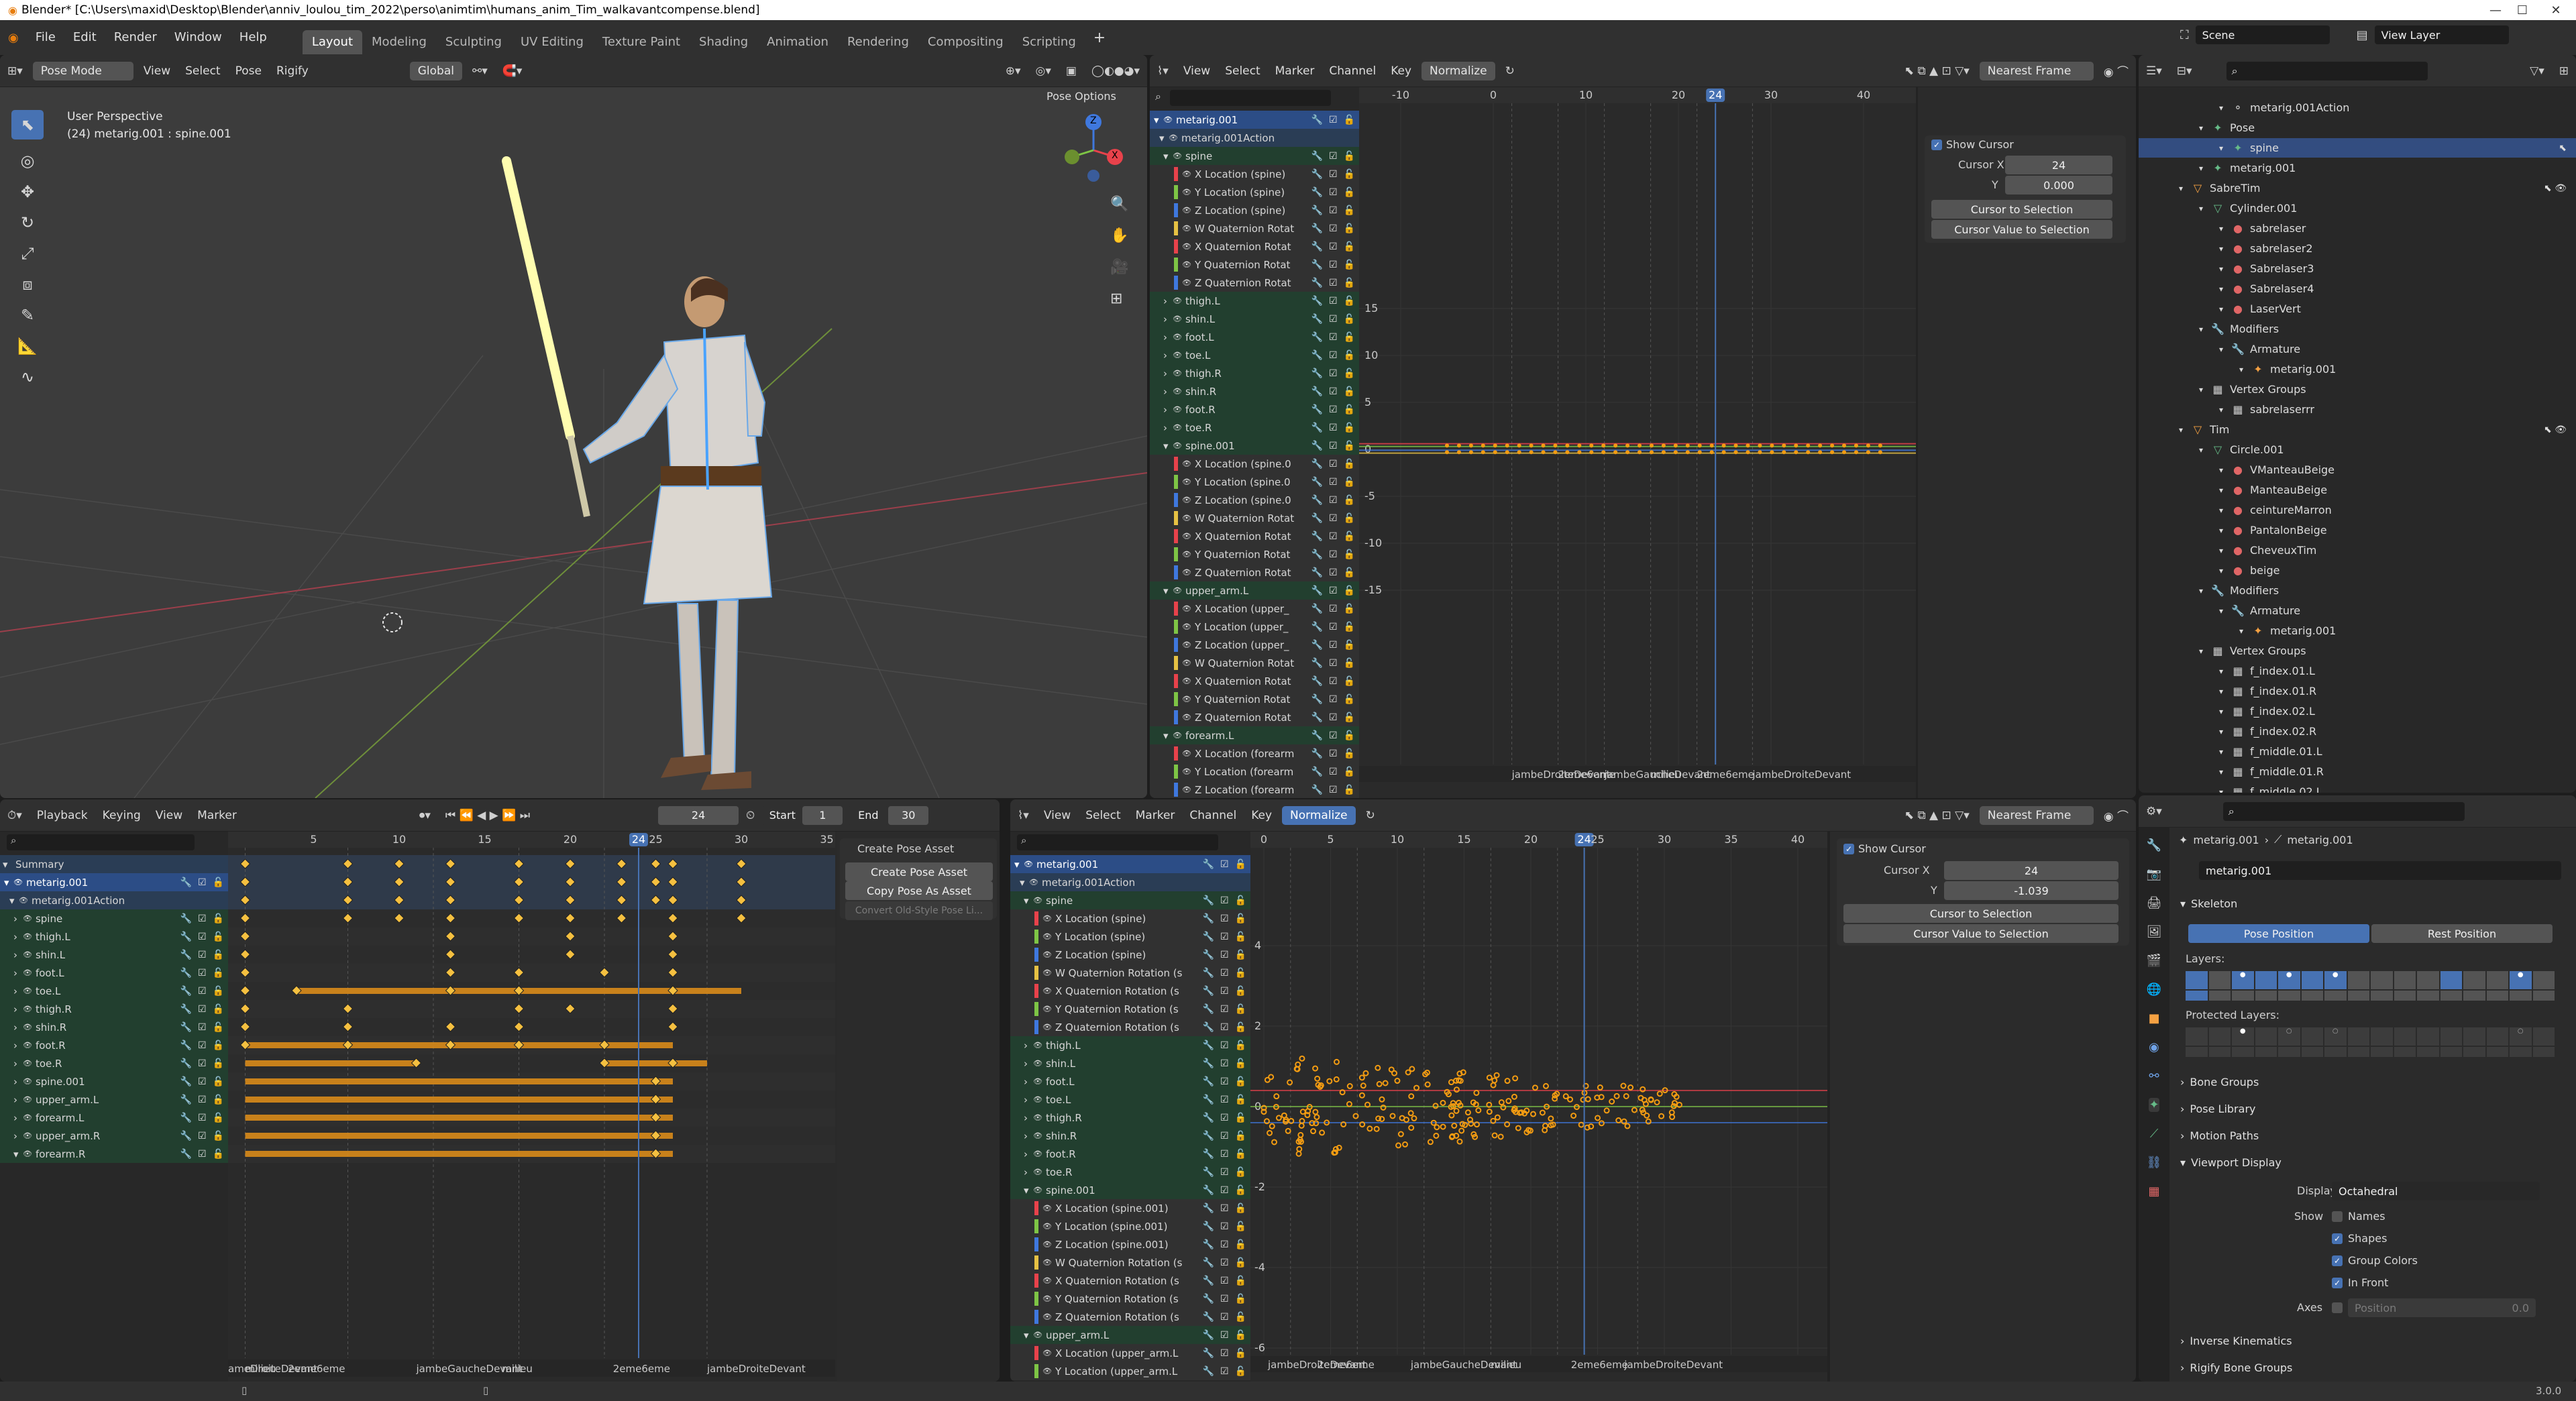 This screenshot has height=1401, width=2576. I want to click on blender-menu-icon: ◉, so click(13, 38).